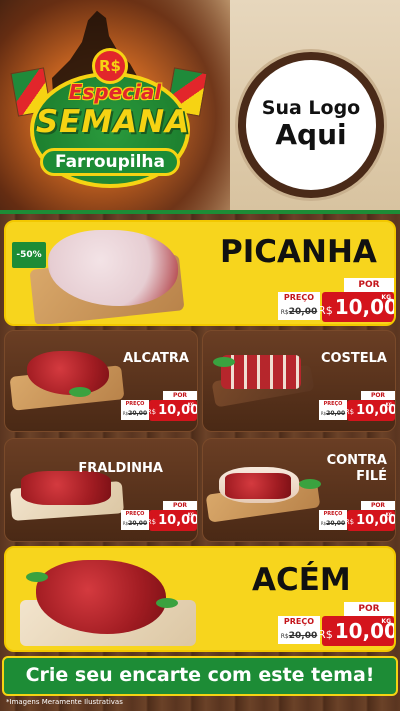 The image size is (400, 711). Describe the element at coordinates (115, 92) in the screenshot. I see `badge-especial-text: Especial` at that location.